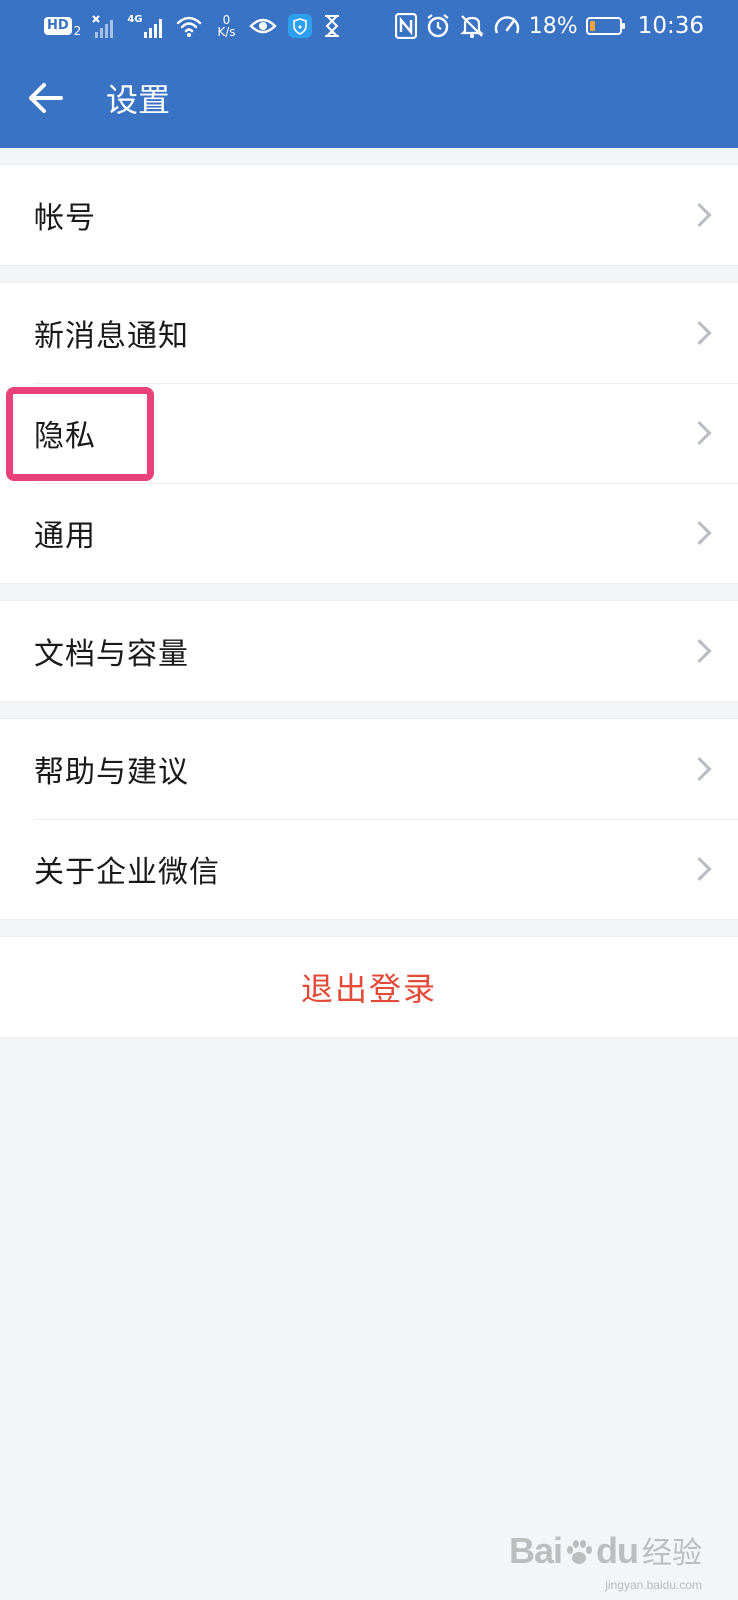  I want to click on app-bar: HD 2 4G 0 K/s 18% 10:36 设置, so click(369, 74).